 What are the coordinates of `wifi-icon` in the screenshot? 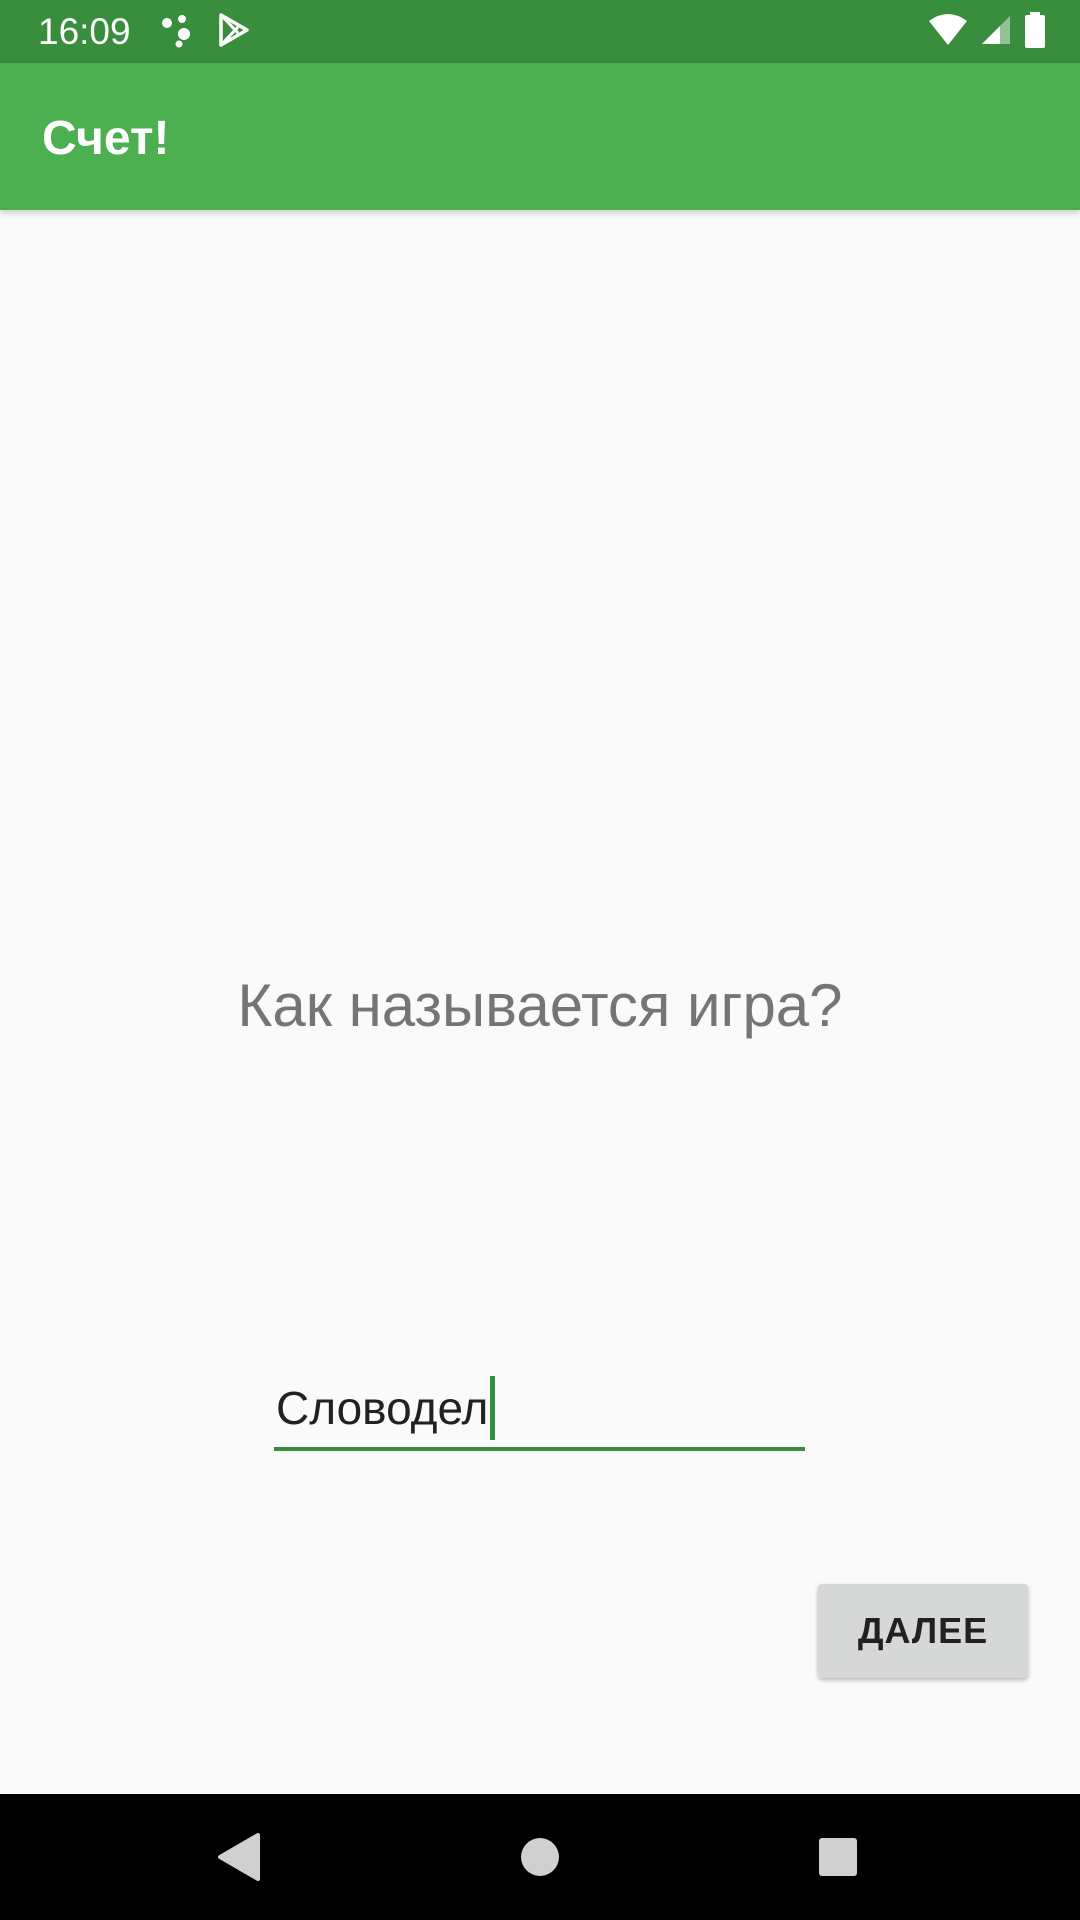 It's located at (948, 32).